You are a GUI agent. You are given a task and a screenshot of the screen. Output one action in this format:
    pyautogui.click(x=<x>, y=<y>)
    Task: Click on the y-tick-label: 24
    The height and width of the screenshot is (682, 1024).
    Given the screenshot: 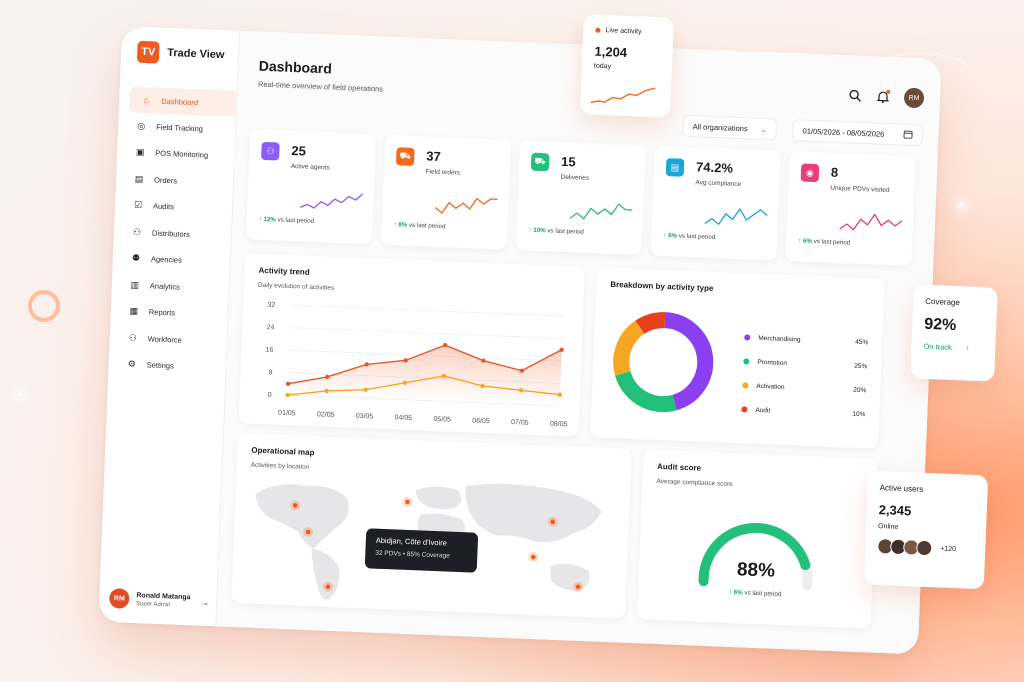 What is the action you would take?
    pyautogui.click(x=270, y=327)
    